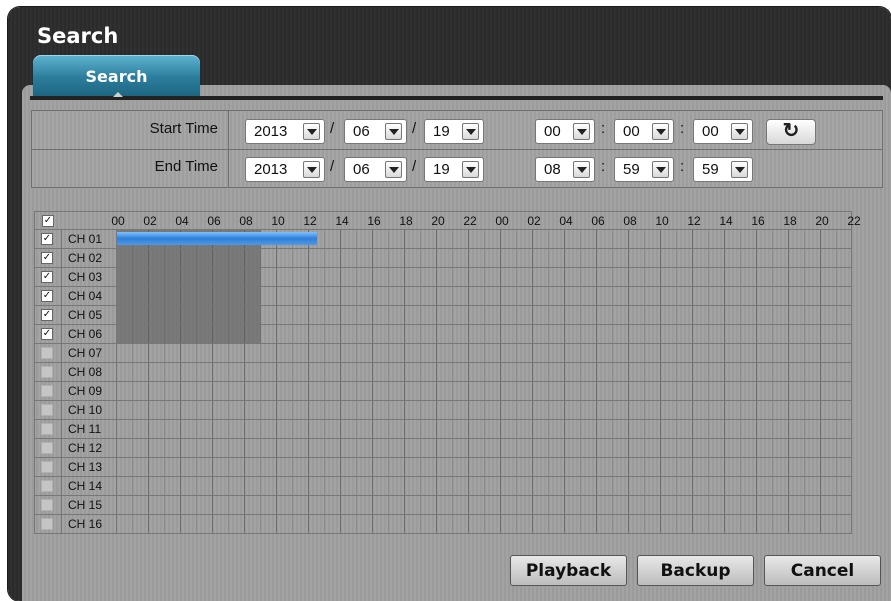 This screenshot has width=891, height=601. I want to click on start-month-select: 06, so click(375, 131).